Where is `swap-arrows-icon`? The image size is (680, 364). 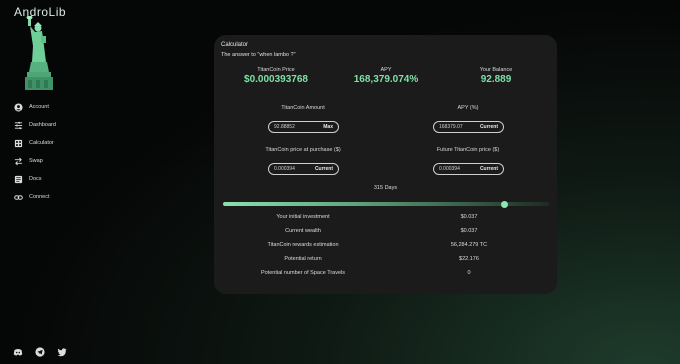
swap-arrows-icon is located at coordinates (18, 161).